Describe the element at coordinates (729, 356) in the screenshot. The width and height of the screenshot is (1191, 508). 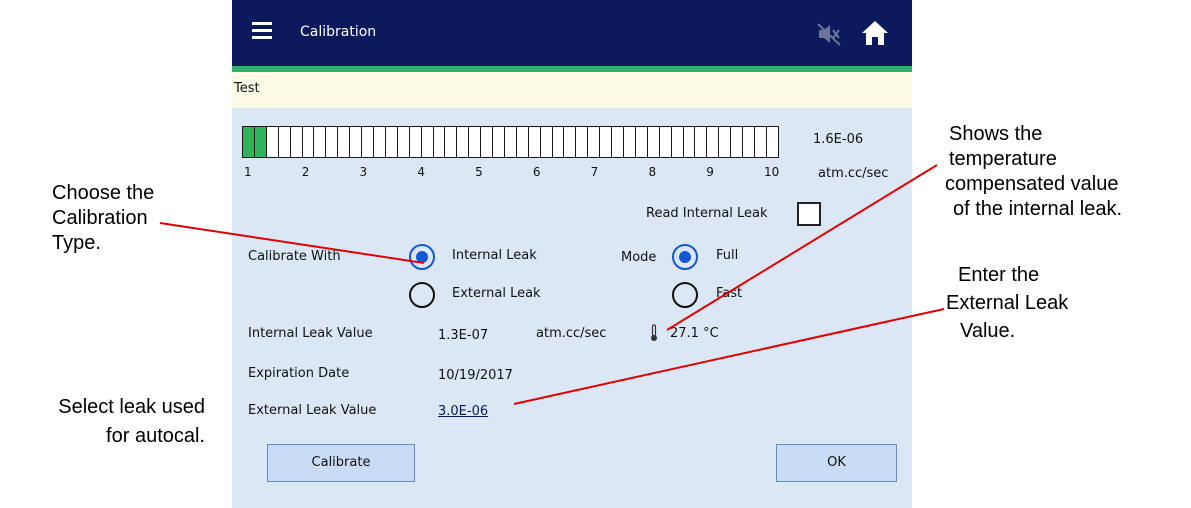
I see `leader-line-external-leak` at that location.